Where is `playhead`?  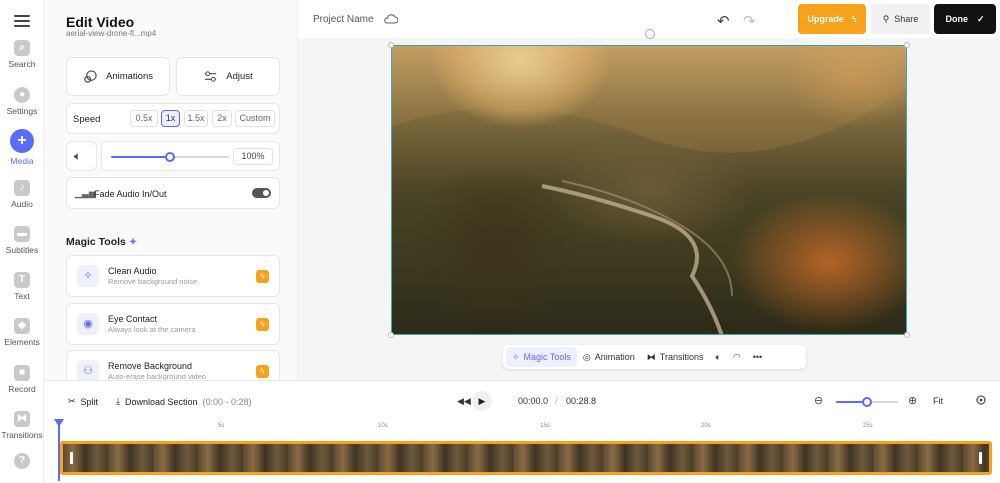
playhead is located at coordinates (59, 451).